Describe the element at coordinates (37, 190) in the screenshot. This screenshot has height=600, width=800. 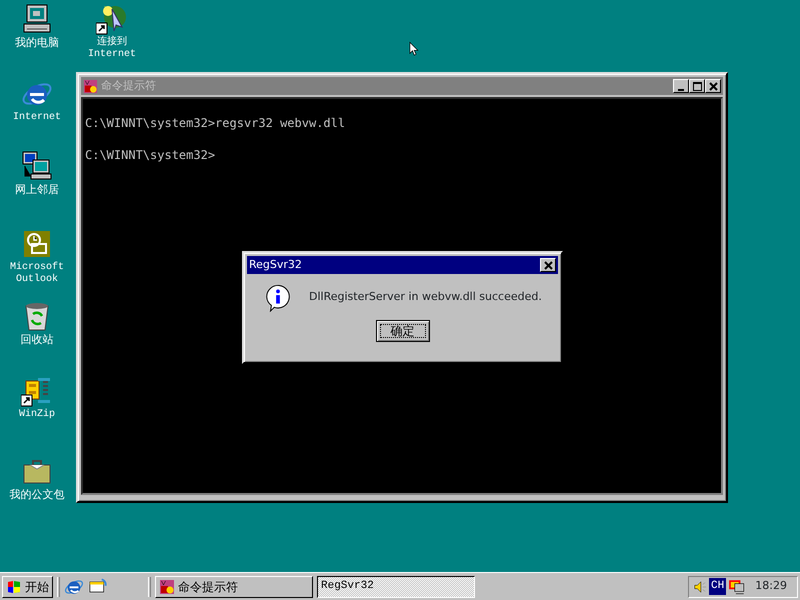
I see `desktop-icon-label: 网上邻居` at that location.